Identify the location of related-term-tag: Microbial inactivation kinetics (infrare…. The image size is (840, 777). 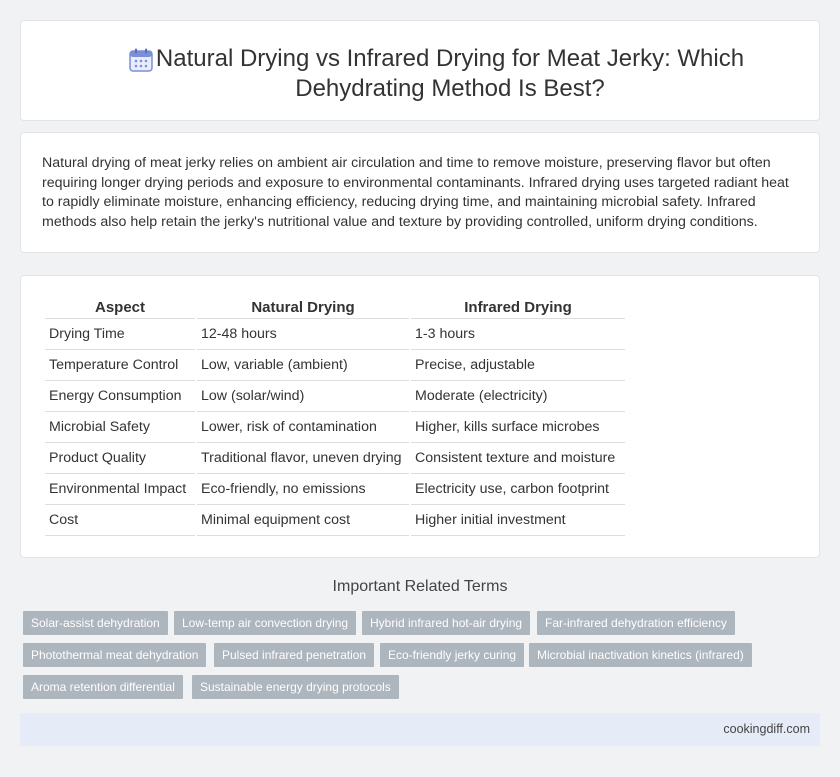
(640, 655).